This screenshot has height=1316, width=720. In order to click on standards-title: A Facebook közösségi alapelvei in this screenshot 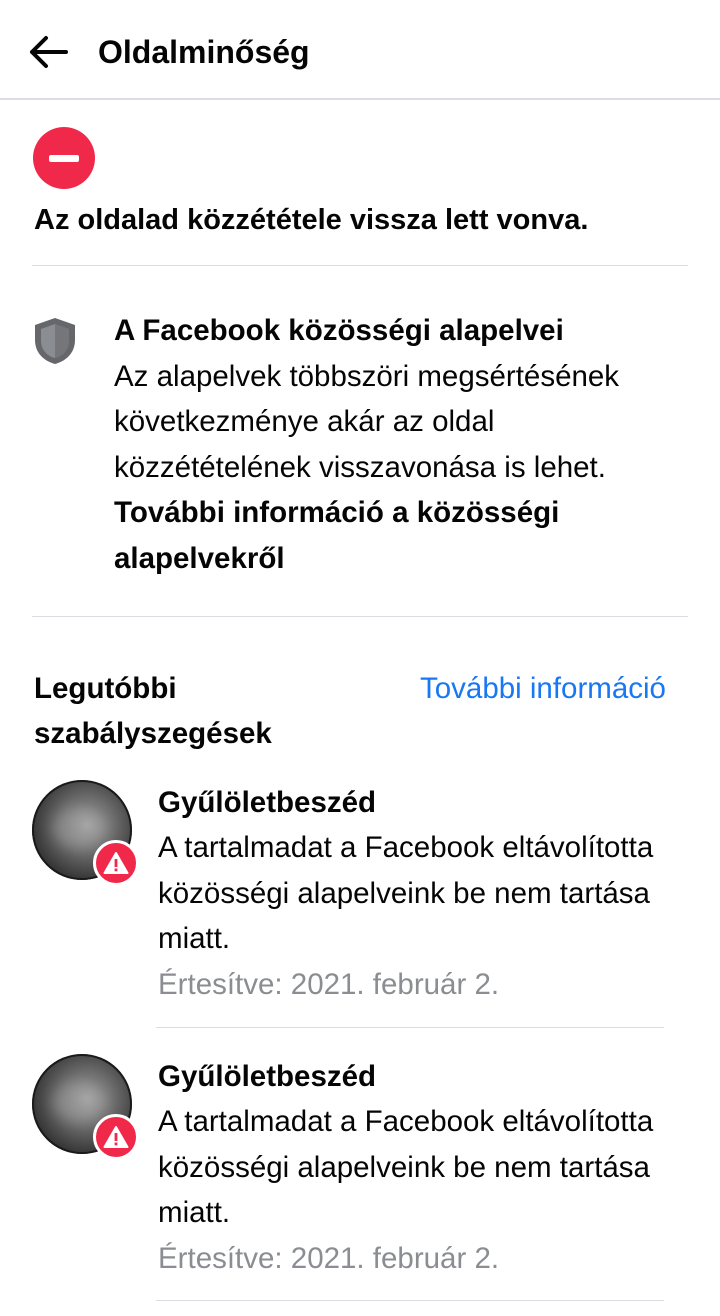, I will do `click(339, 330)`.